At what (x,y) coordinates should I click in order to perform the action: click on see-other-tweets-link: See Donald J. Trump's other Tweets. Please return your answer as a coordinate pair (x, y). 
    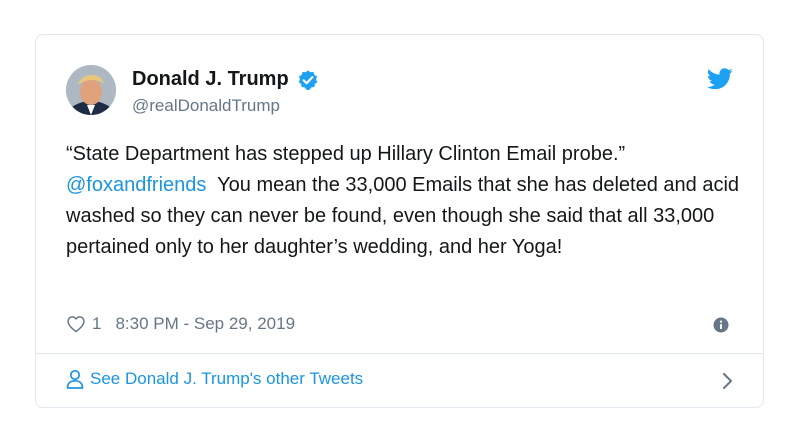
    Looking at the image, I should click on (214, 379).